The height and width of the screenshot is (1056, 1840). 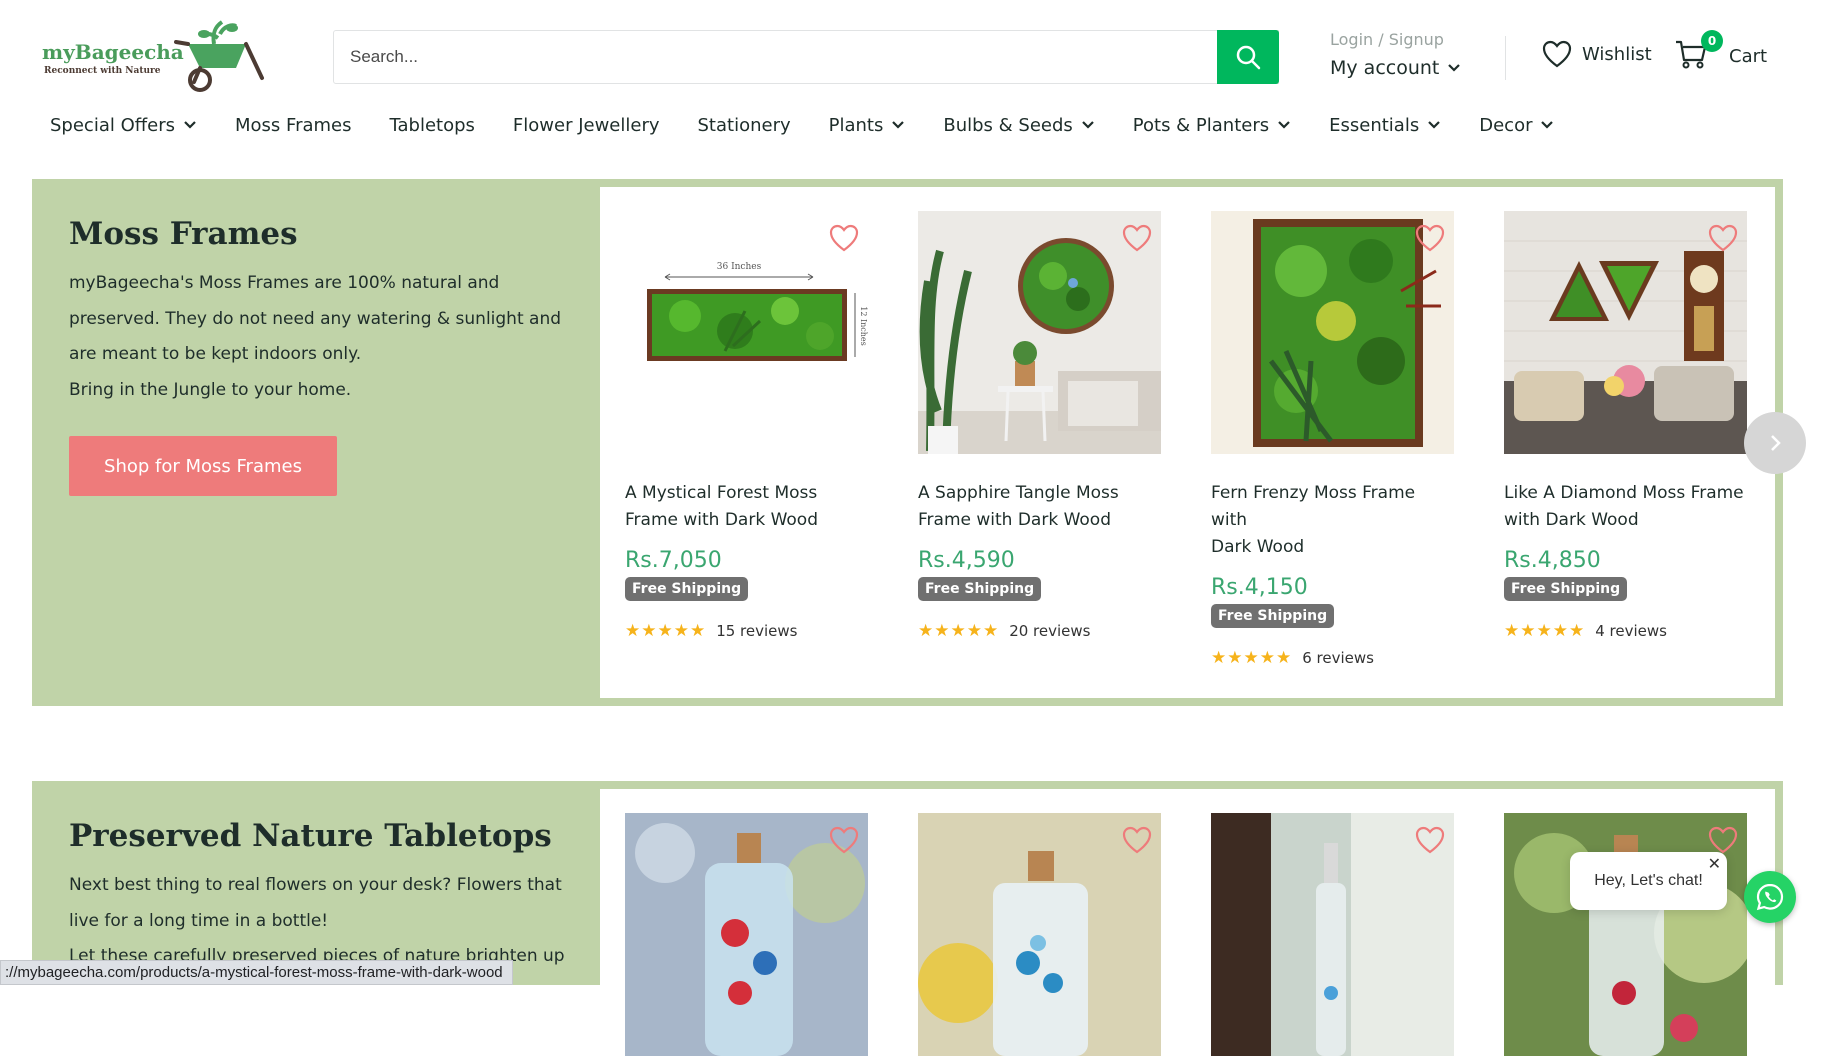 What do you see at coordinates (310, 836) in the screenshot?
I see `section-title: Preserved Nature Tabletops` at bounding box center [310, 836].